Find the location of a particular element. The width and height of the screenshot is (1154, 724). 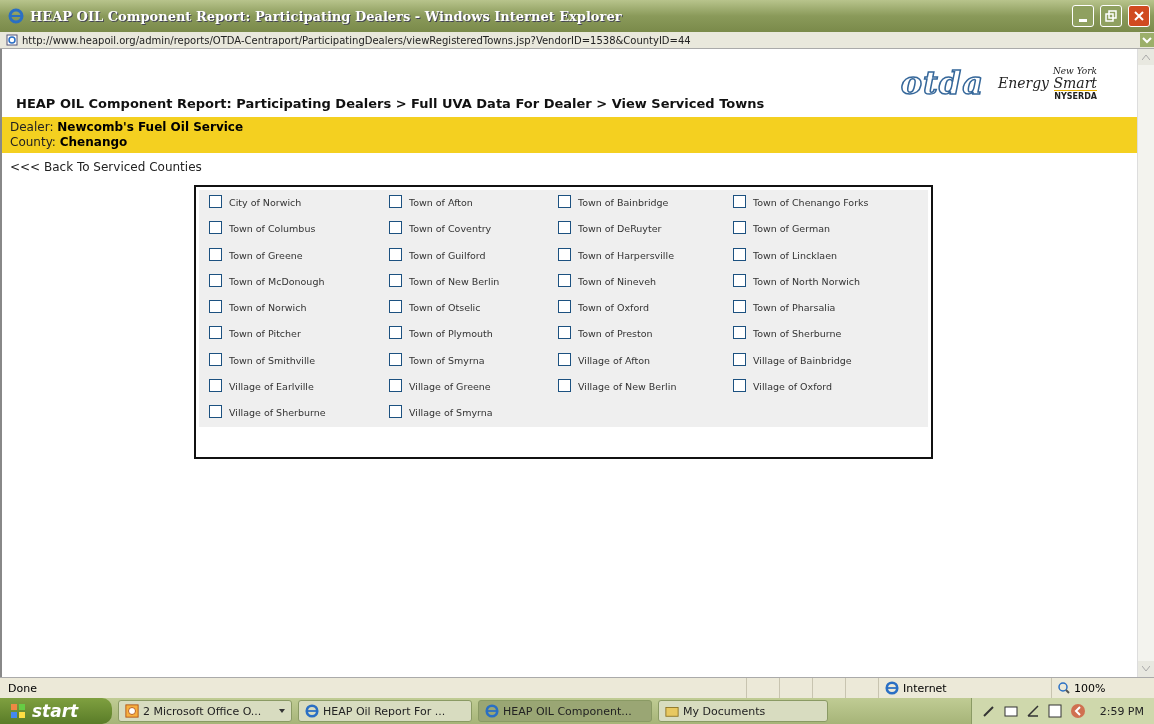

town-label: Village of Bainbridge is located at coordinates (802, 360).